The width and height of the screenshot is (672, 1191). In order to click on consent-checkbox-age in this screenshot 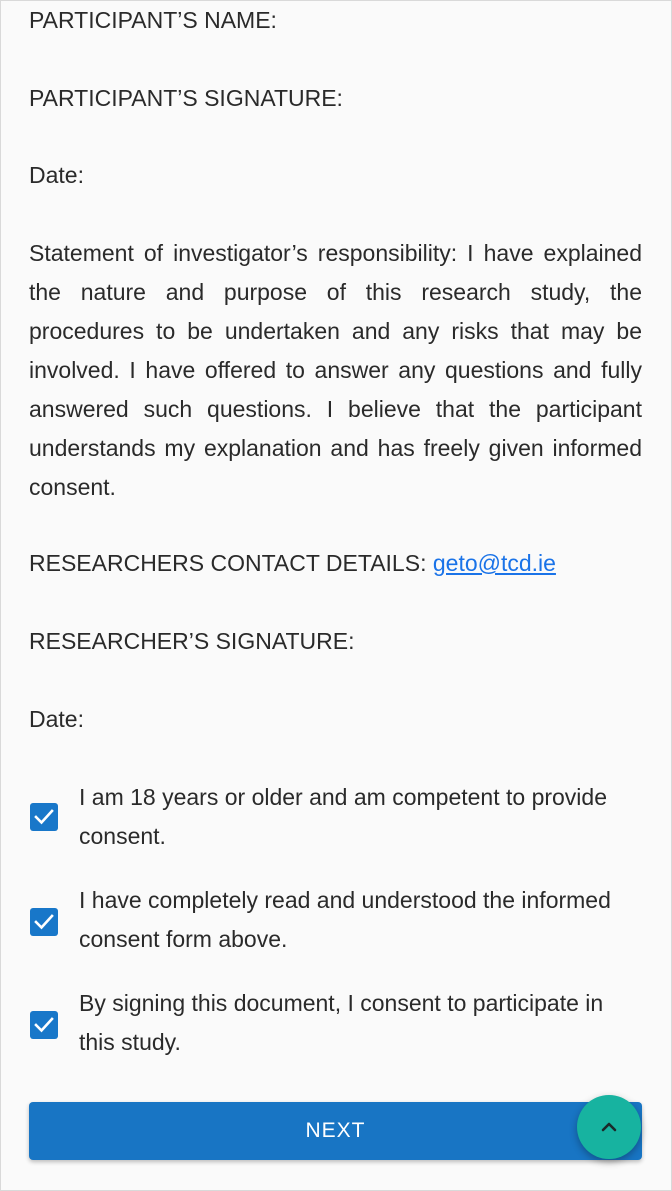, I will do `click(44, 817)`.